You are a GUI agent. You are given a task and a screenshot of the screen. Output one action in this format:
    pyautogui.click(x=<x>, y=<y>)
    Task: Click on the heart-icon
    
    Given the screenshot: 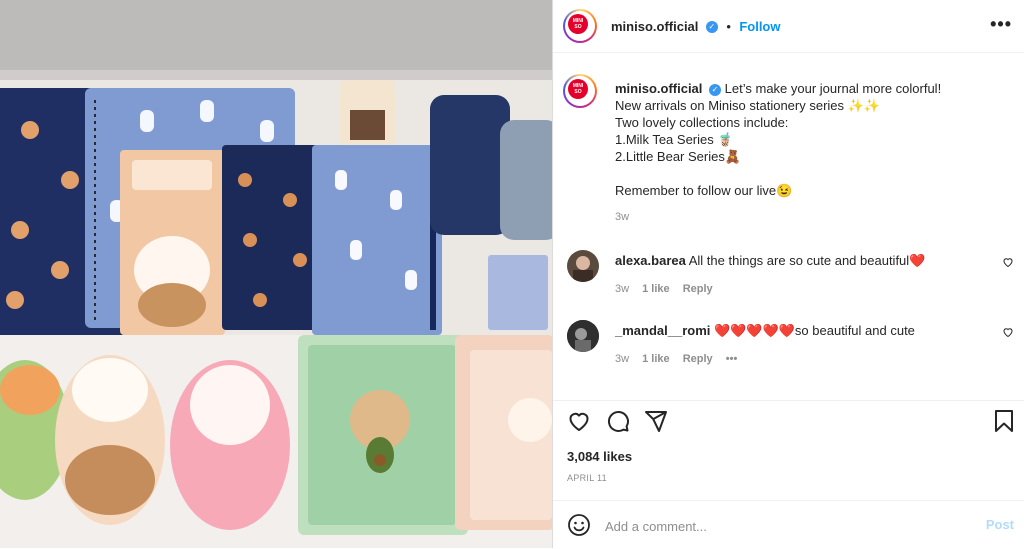 What is the action you would take?
    pyautogui.click(x=579, y=423)
    